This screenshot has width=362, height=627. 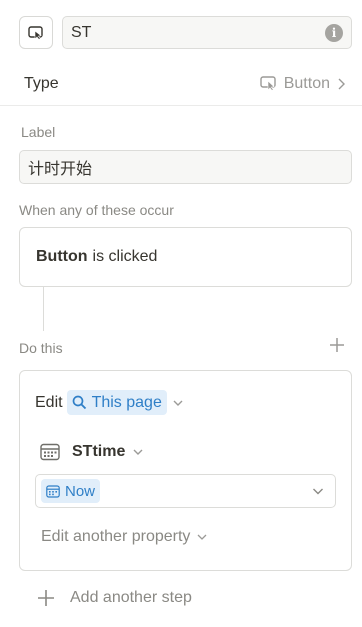 I want to click on search-icon, so click(x=79, y=402).